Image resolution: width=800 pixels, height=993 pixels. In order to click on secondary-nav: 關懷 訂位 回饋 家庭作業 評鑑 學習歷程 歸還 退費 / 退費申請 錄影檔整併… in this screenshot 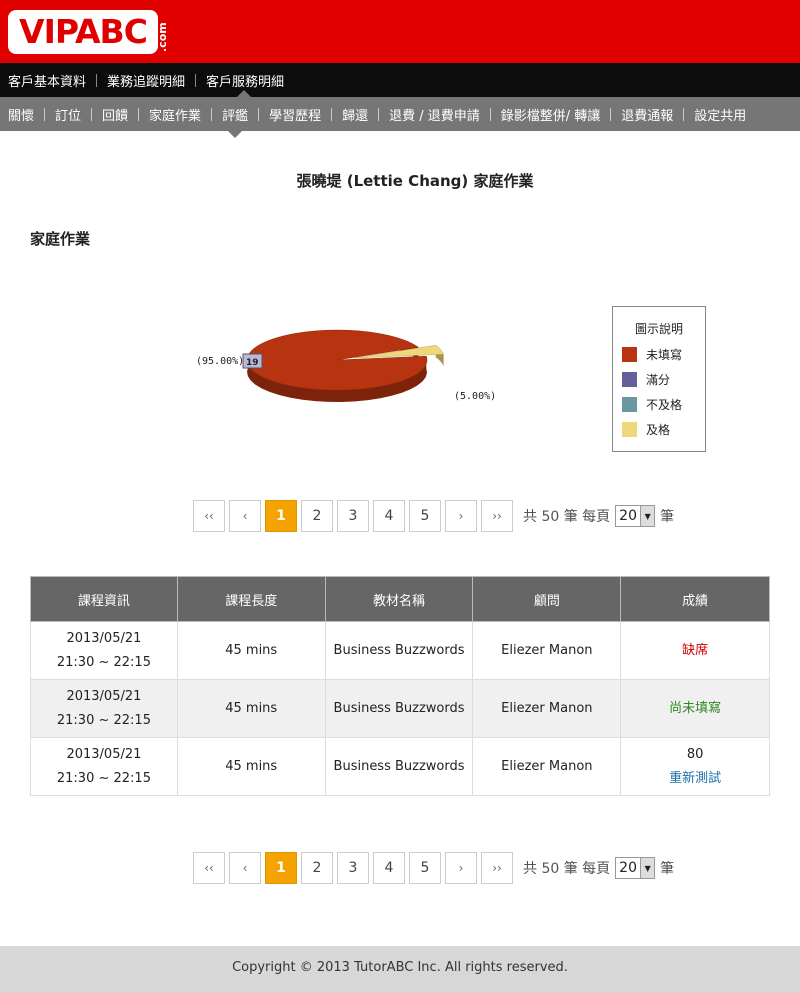, I will do `click(400, 114)`.